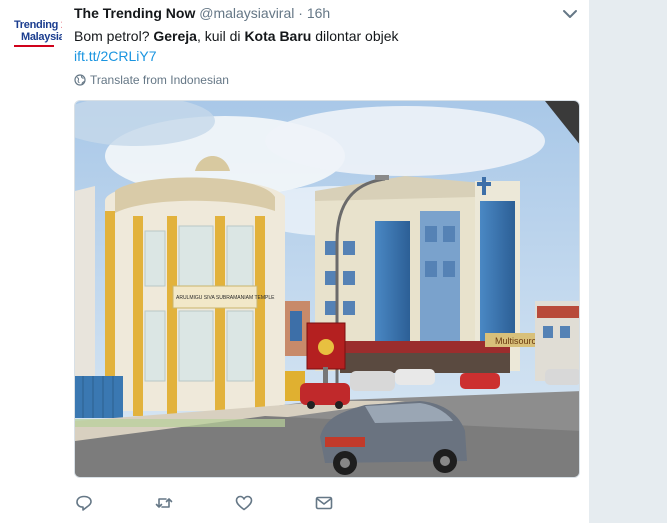 This screenshot has height=523, width=667. I want to click on retweet-button, so click(164, 503).